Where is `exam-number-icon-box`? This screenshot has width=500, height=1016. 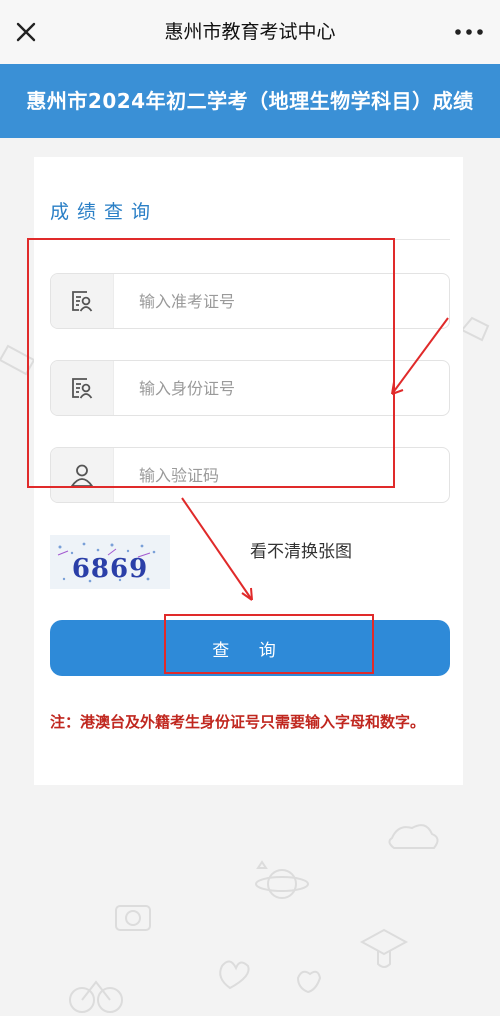
exam-number-icon-box is located at coordinates (82, 301).